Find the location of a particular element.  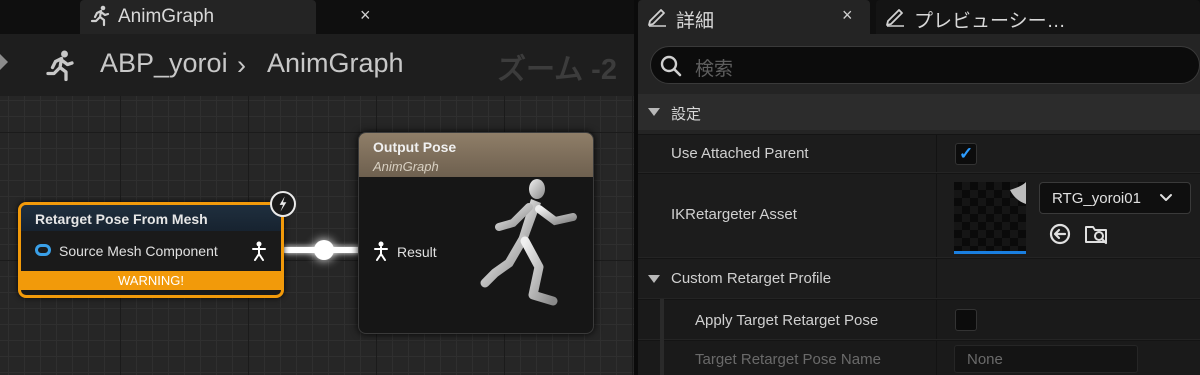

use-selected-asset-icon is located at coordinates (1060, 234).